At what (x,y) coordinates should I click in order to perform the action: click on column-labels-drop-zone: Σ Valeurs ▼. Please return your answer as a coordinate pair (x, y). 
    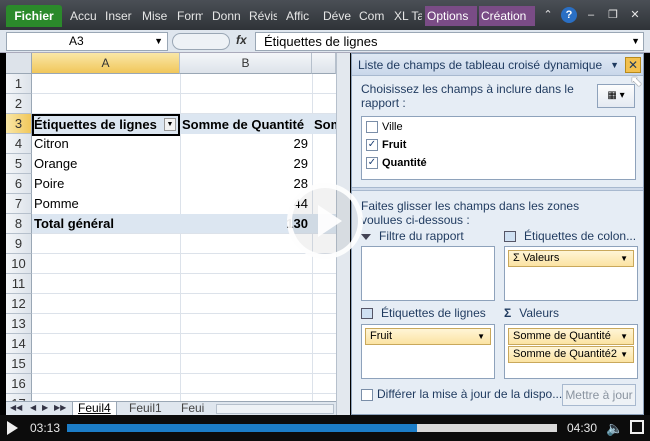
    Looking at the image, I should click on (571, 273).